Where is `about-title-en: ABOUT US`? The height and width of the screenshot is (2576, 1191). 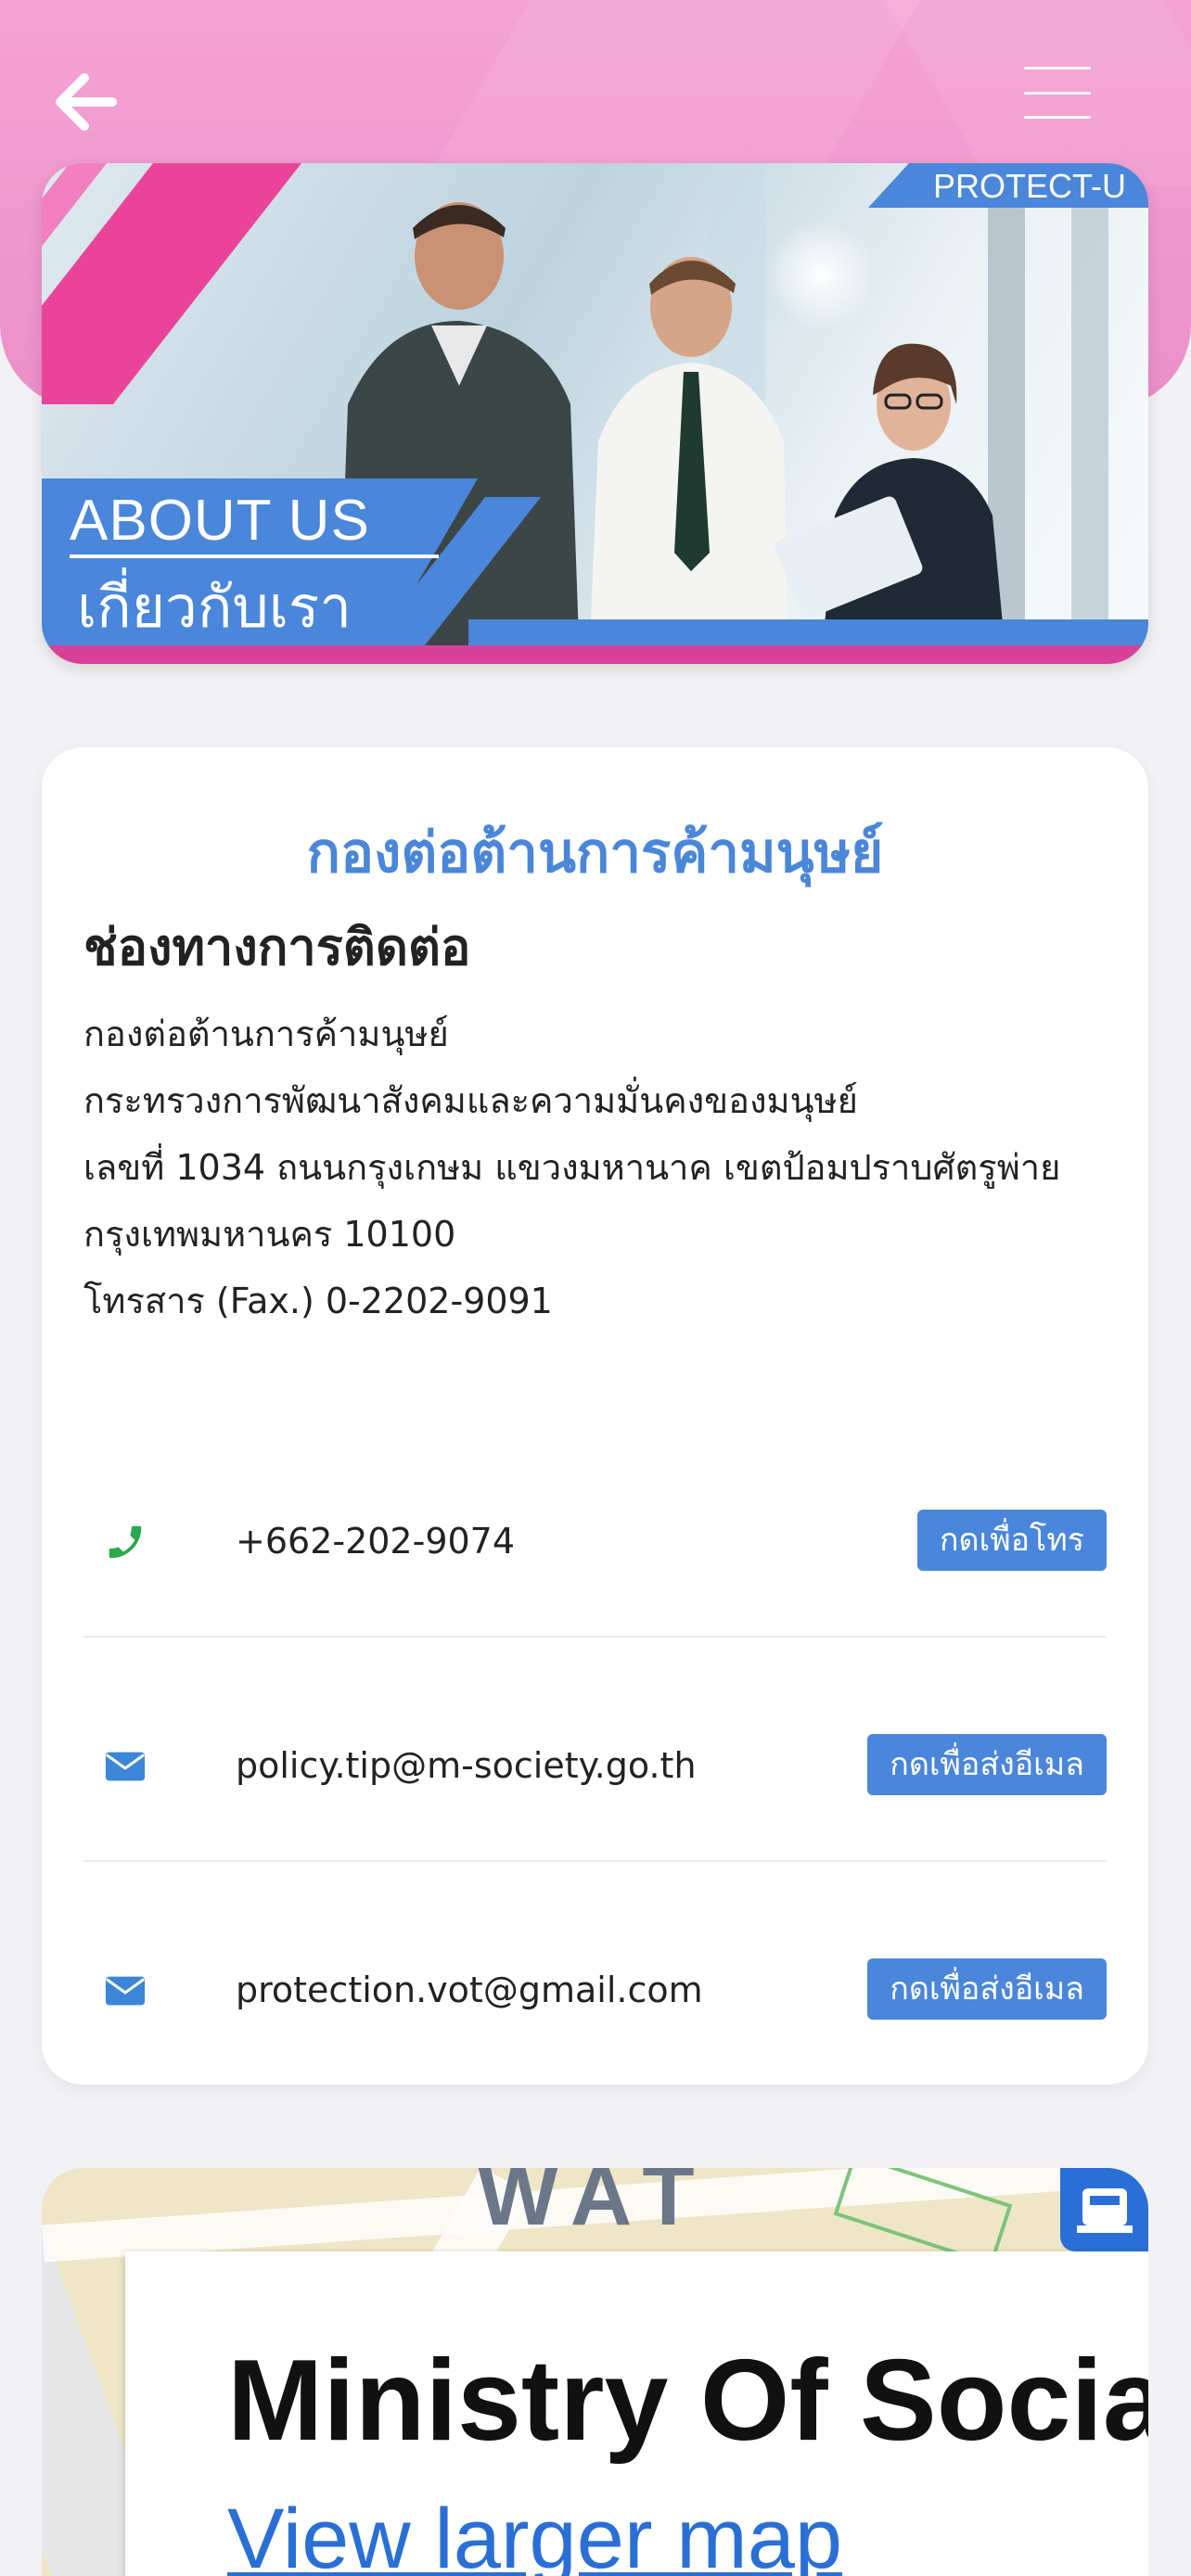 about-title-en: ABOUT US is located at coordinates (220, 521).